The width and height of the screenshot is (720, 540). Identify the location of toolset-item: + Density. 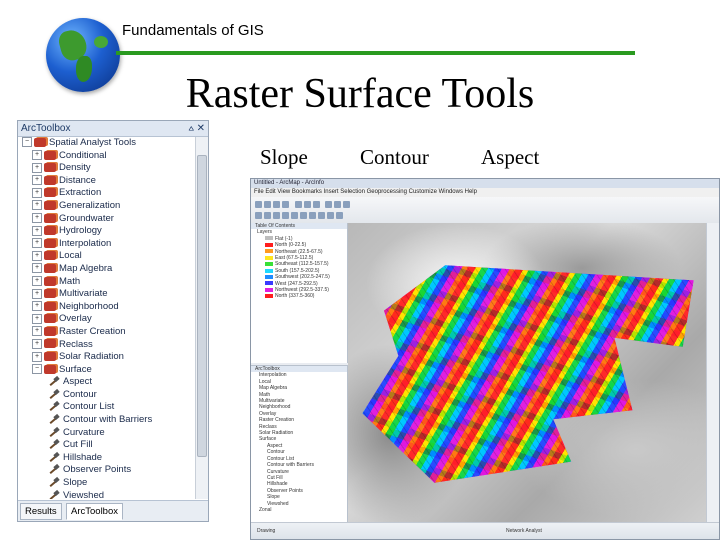
(107, 168).